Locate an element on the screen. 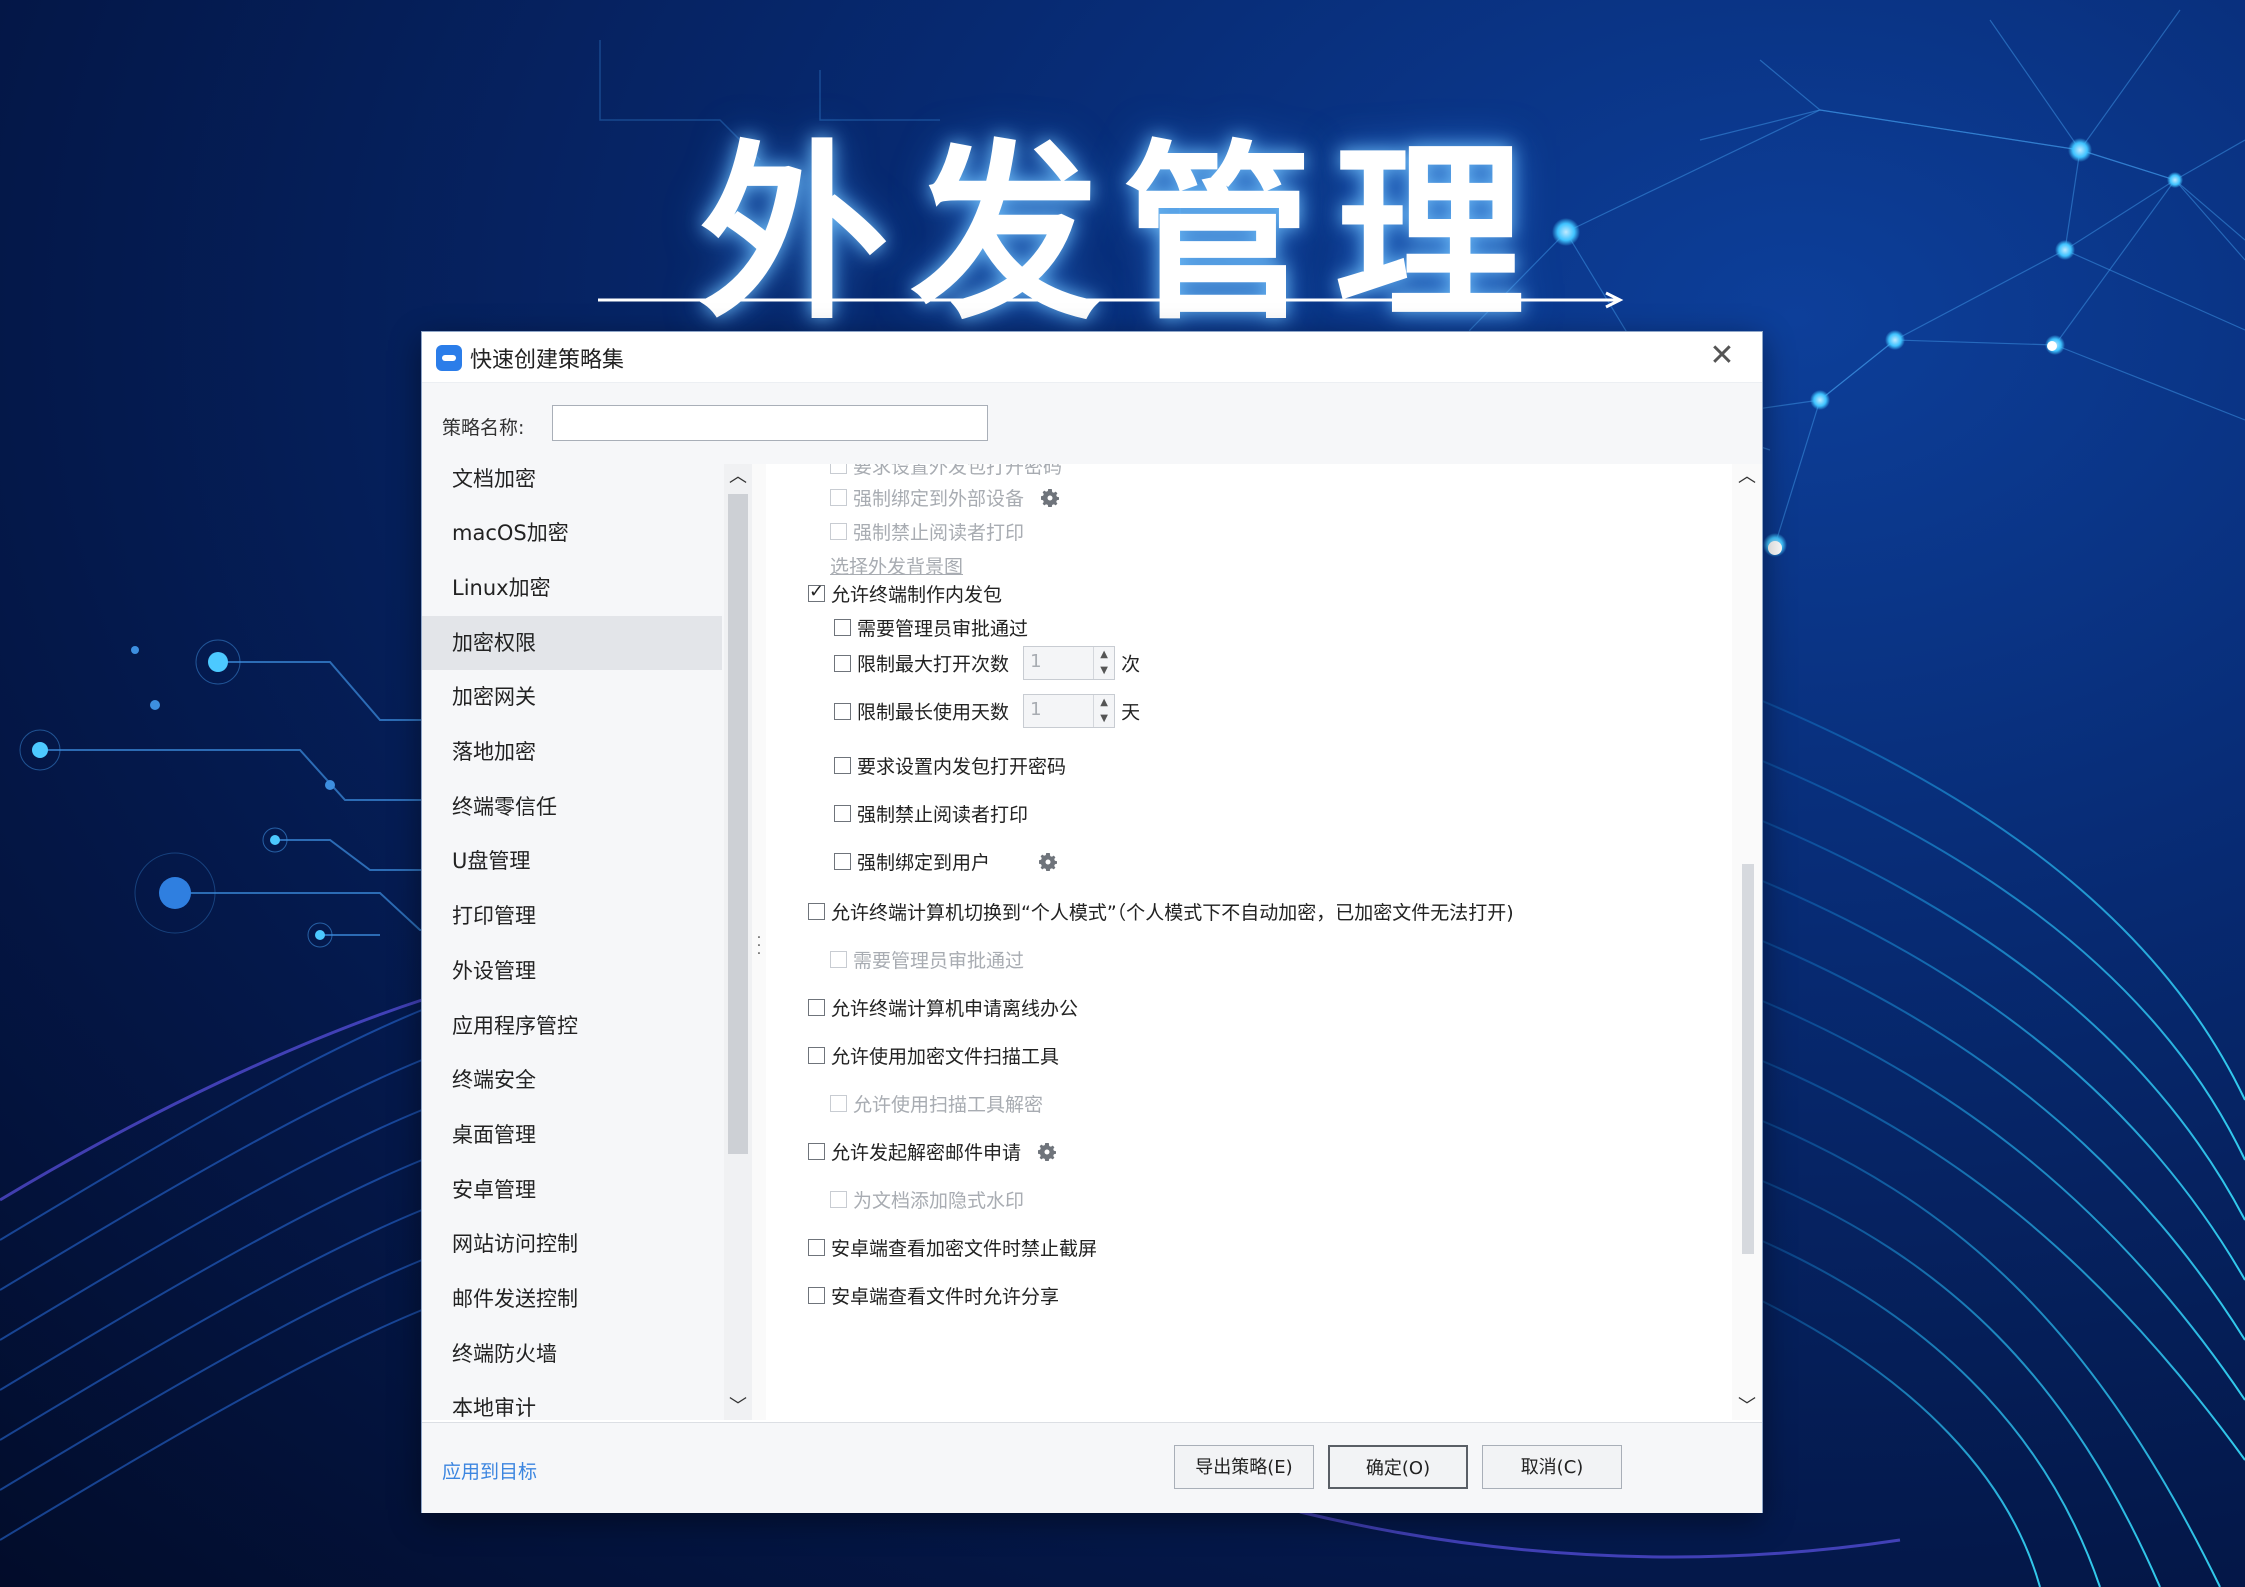  sidebar-item-linux-encryption: Linux加密 is located at coordinates (572, 588).